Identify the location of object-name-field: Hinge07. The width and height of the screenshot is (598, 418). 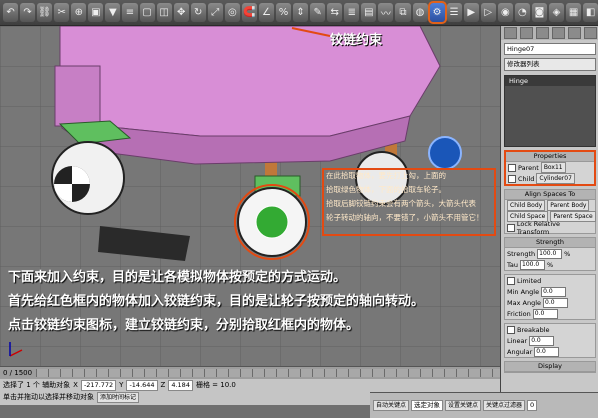
(550, 49).